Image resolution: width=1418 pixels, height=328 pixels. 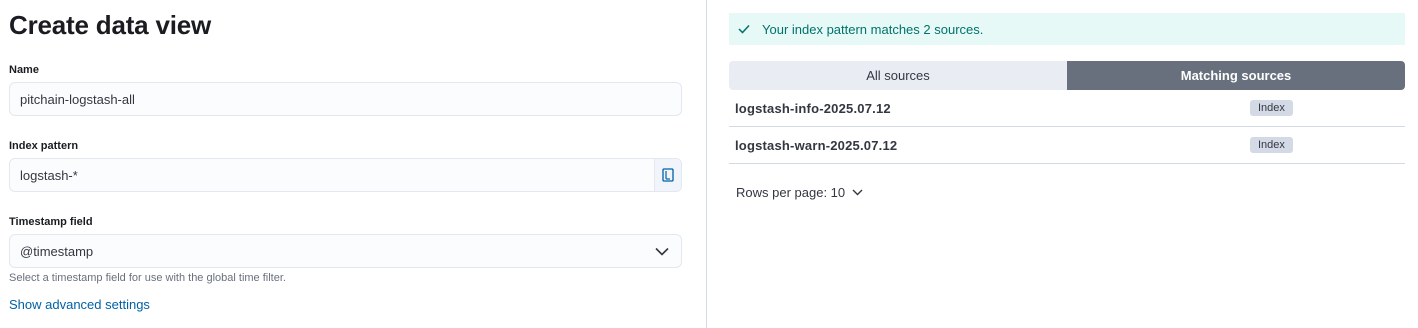 What do you see at coordinates (1067, 145) in the screenshot?
I see `table-row: logstash-warn-2025.07.12 Index` at bounding box center [1067, 145].